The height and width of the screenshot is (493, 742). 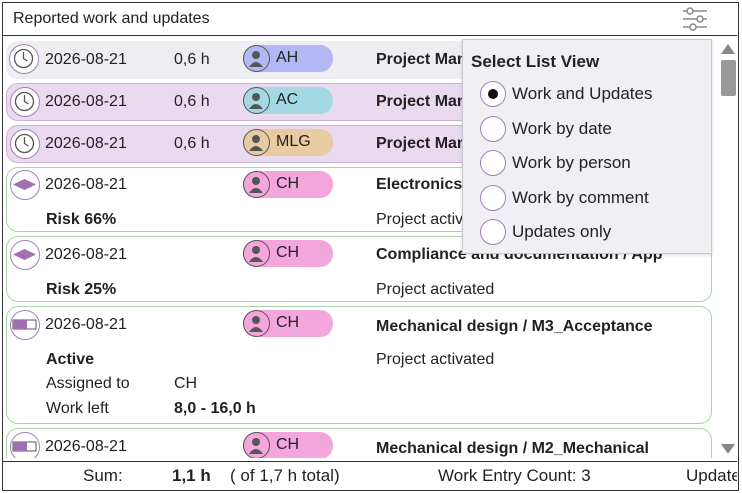 What do you see at coordinates (562, 129) in the screenshot?
I see `option-label: Work by date` at bounding box center [562, 129].